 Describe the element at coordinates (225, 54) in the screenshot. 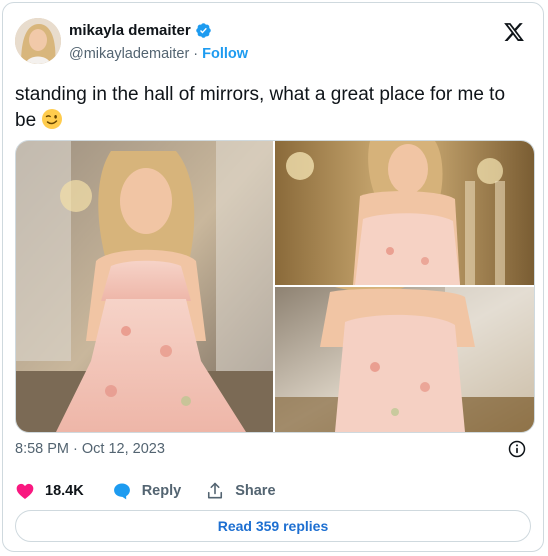

I see `follow-link: Follow` at that location.